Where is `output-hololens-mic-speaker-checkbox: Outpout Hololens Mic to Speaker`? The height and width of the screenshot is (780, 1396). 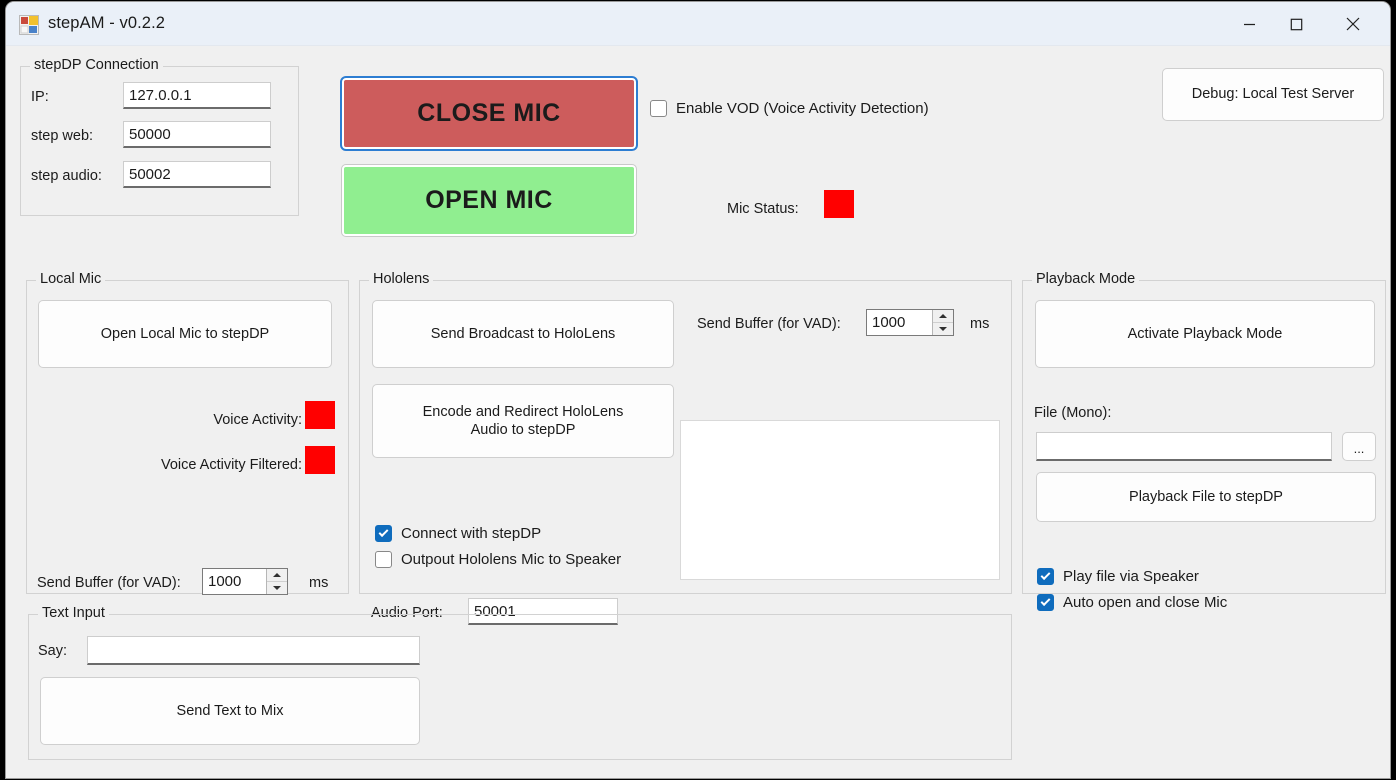 output-hololens-mic-speaker-checkbox: Outpout Hololens Mic to Speaker is located at coordinates (498, 559).